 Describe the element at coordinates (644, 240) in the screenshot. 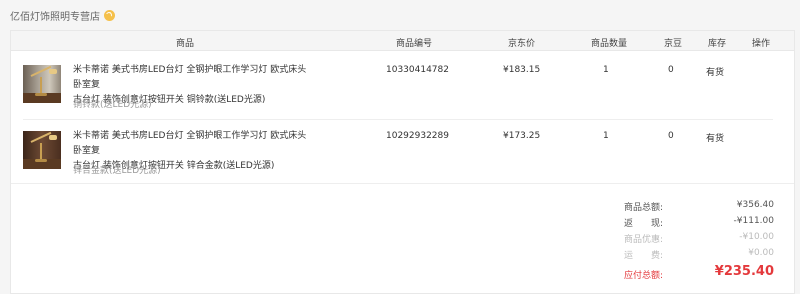

I see `summary-label: 商品优惠:` at that location.